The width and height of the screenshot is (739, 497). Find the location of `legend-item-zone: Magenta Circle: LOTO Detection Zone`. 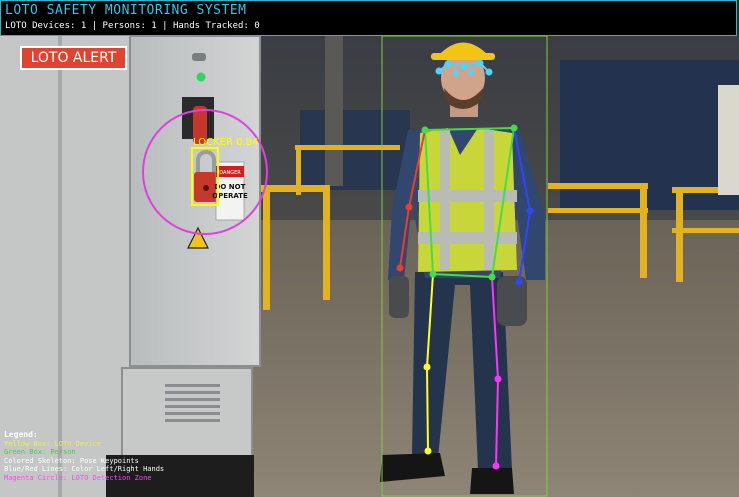

legend-item-zone: Magenta Circle: LOTO Detection Zone is located at coordinates (78, 477).